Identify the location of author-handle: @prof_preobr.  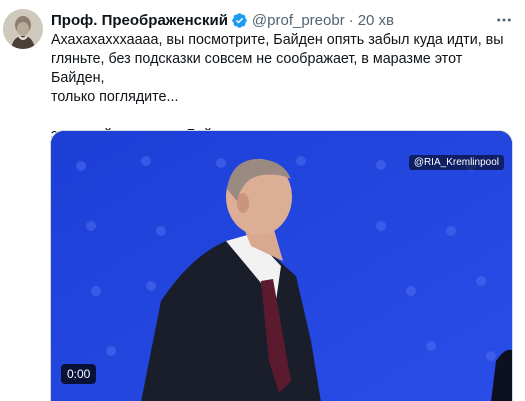
(298, 20).